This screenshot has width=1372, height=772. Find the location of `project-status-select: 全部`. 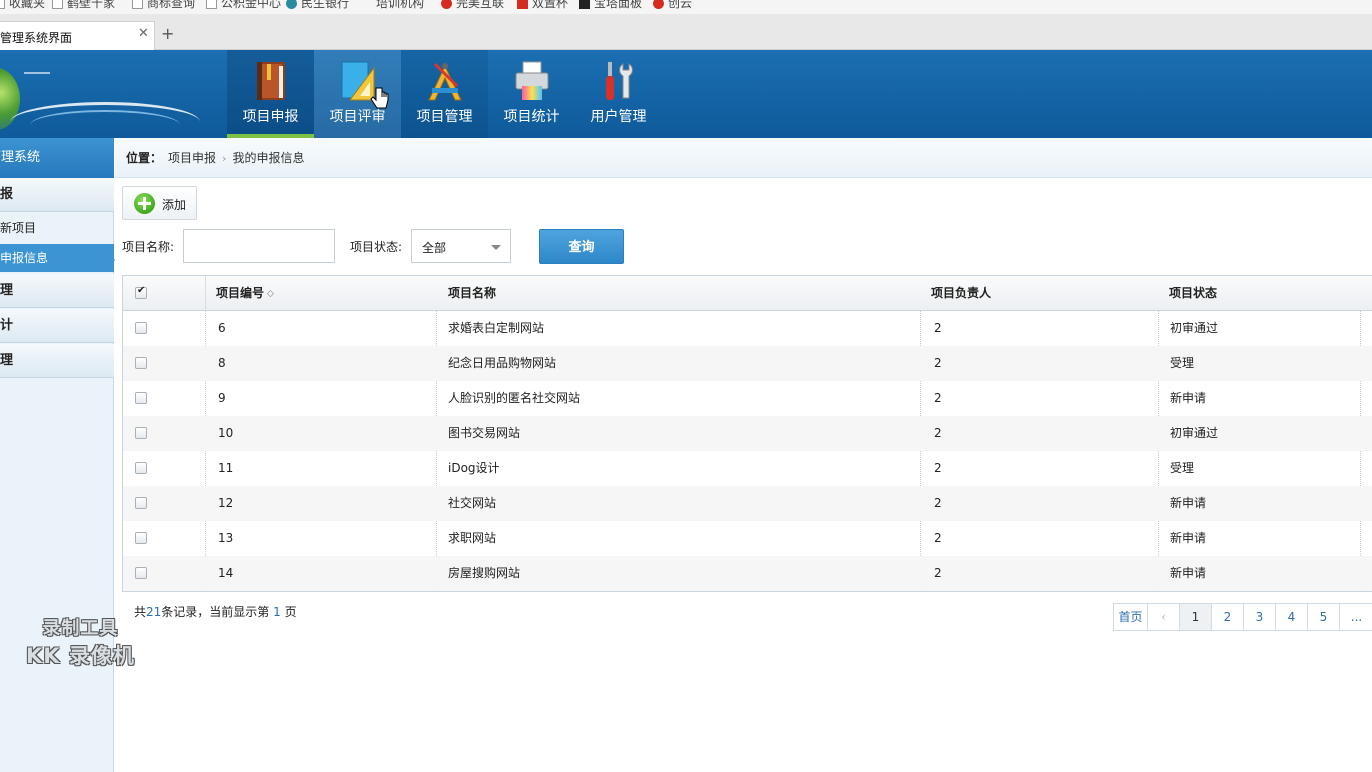

project-status-select: 全部 is located at coordinates (461, 246).